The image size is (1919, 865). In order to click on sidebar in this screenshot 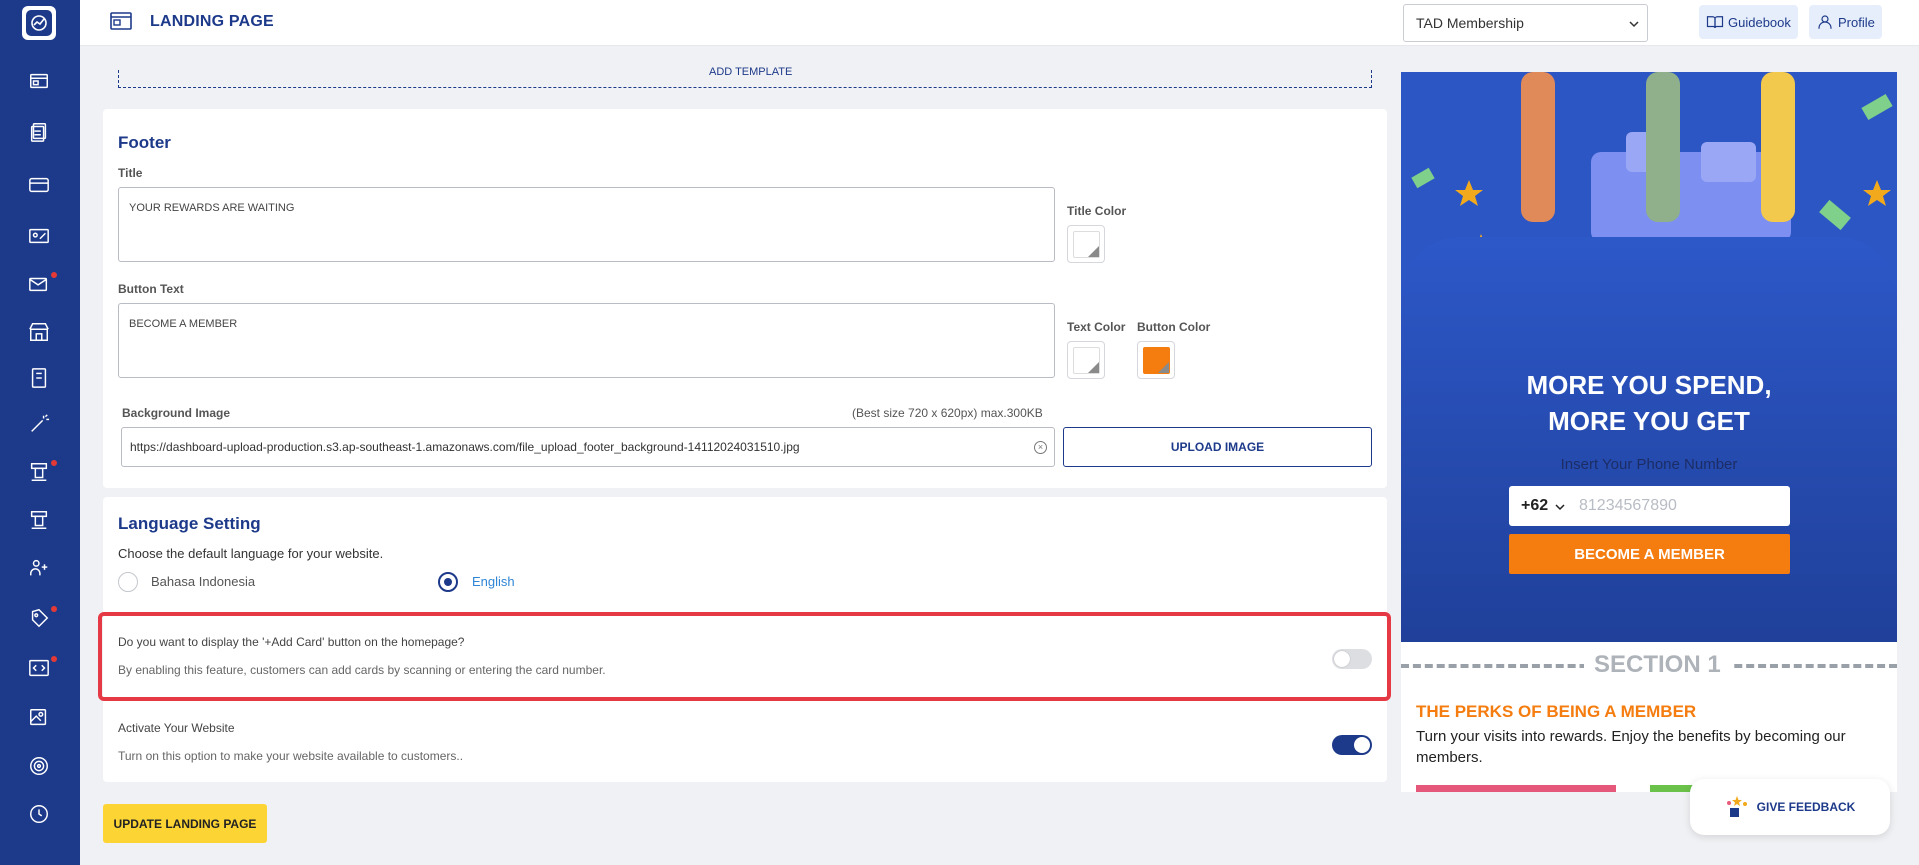, I will do `click(40, 432)`.